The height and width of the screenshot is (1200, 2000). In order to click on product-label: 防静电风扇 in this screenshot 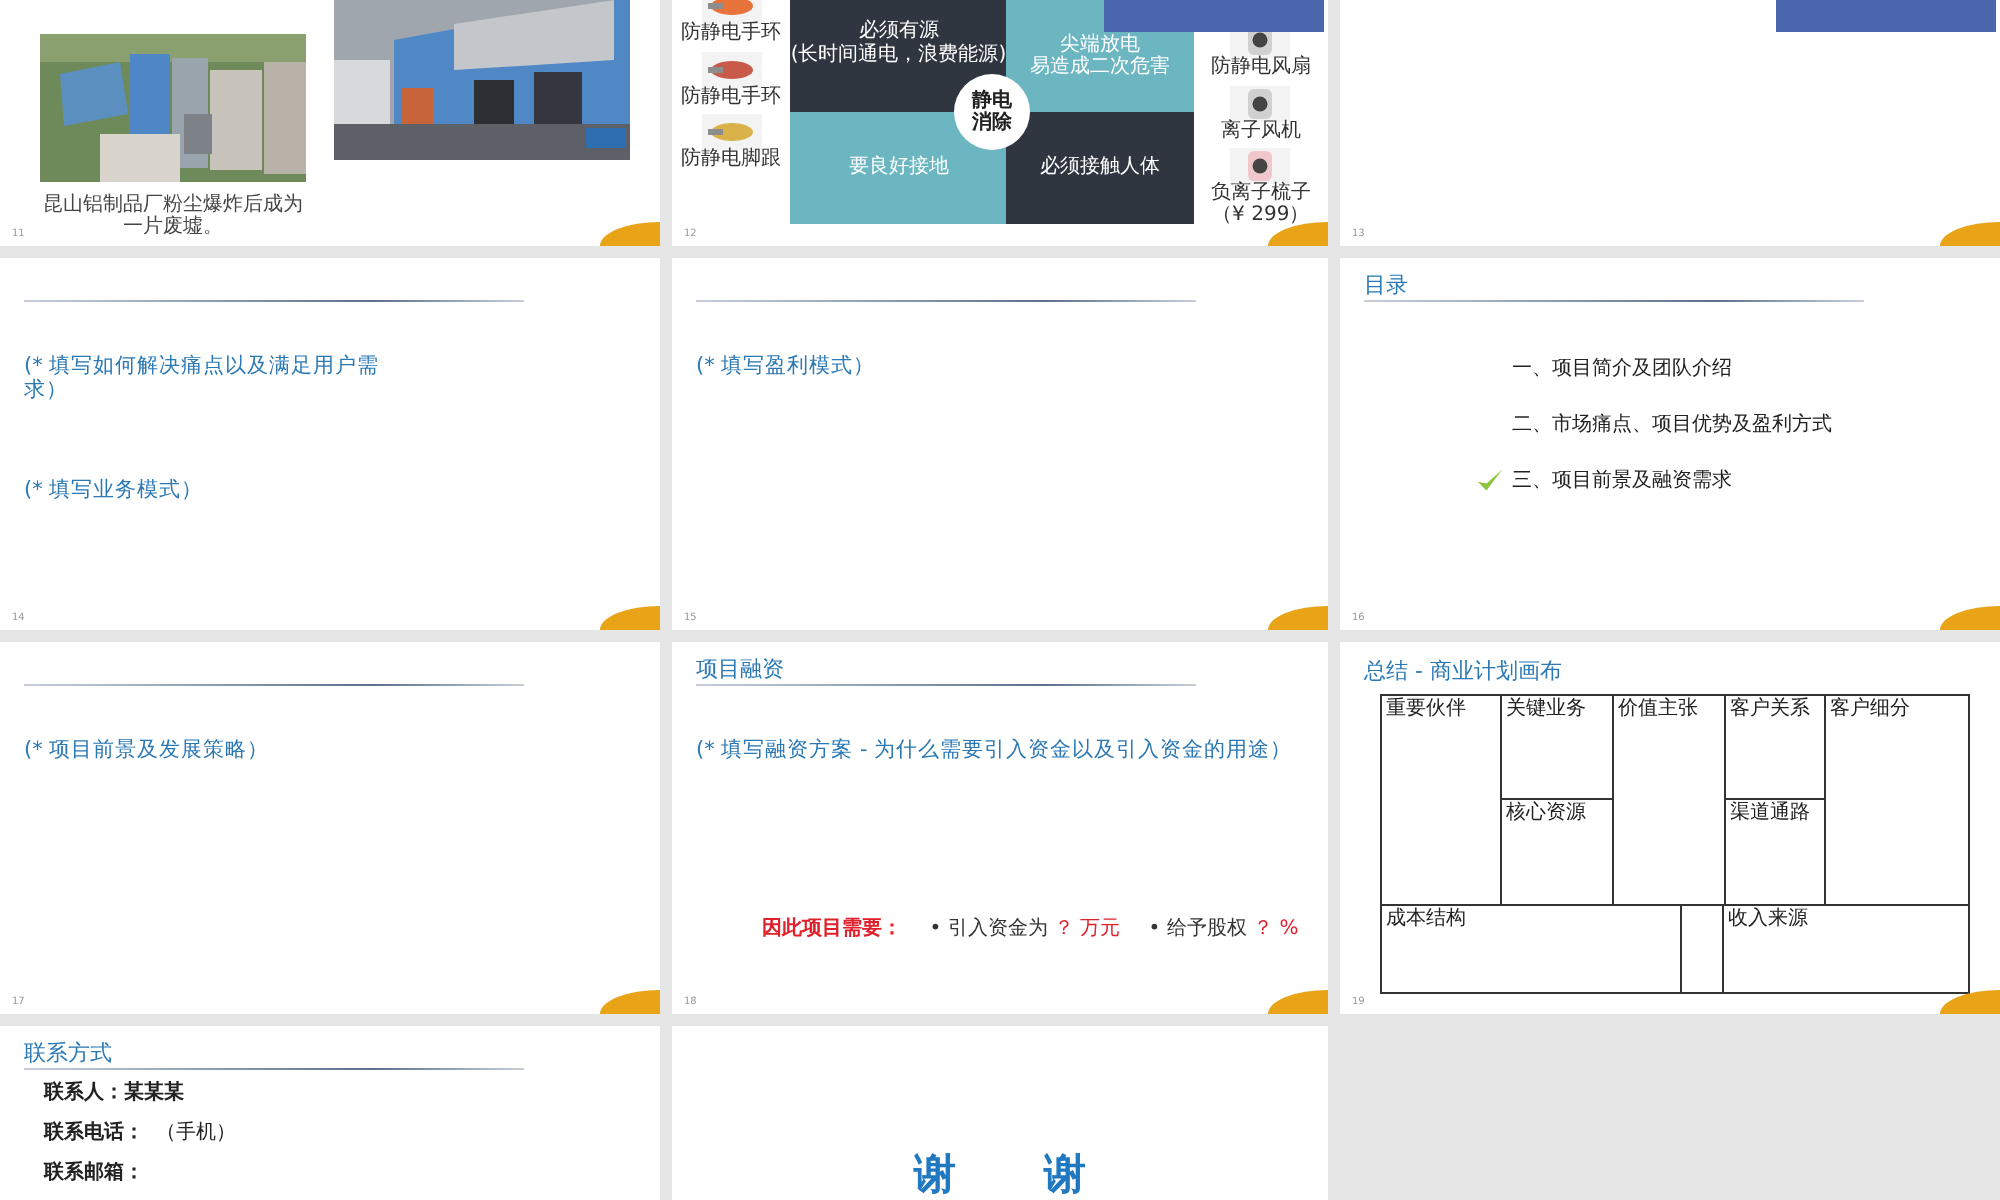, I will do `click(1260, 68)`.